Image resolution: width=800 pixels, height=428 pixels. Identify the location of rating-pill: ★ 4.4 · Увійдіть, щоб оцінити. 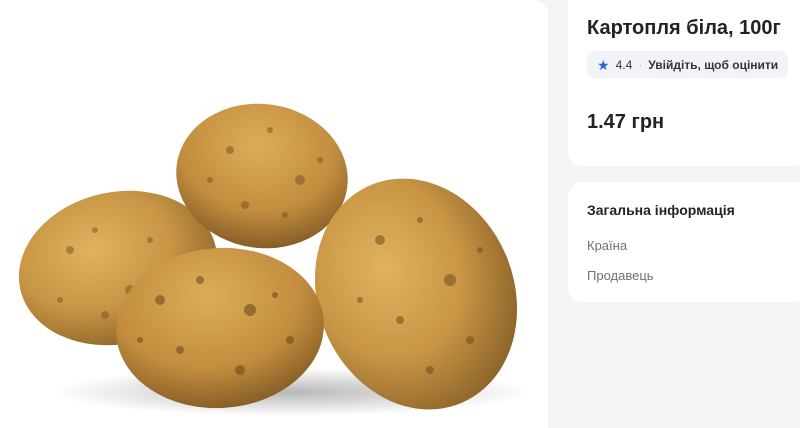
(688, 64).